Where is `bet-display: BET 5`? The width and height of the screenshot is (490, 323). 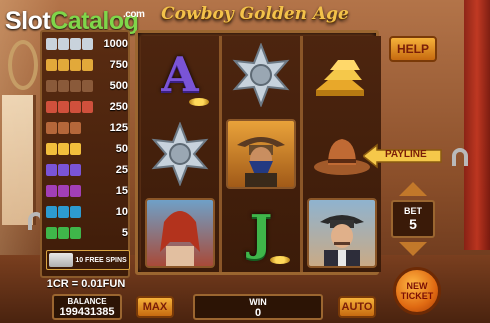 bet-display: BET 5 is located at coordinates (413, 219).